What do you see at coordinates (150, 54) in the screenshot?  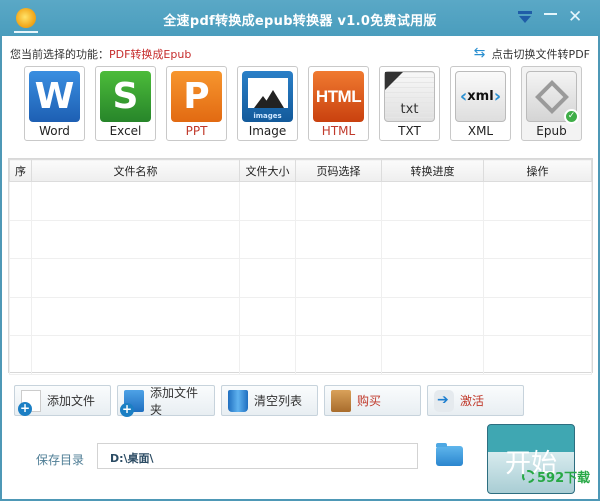 I see `current-function-value: PDF转换成Epub` at bounding box center [150, 54].